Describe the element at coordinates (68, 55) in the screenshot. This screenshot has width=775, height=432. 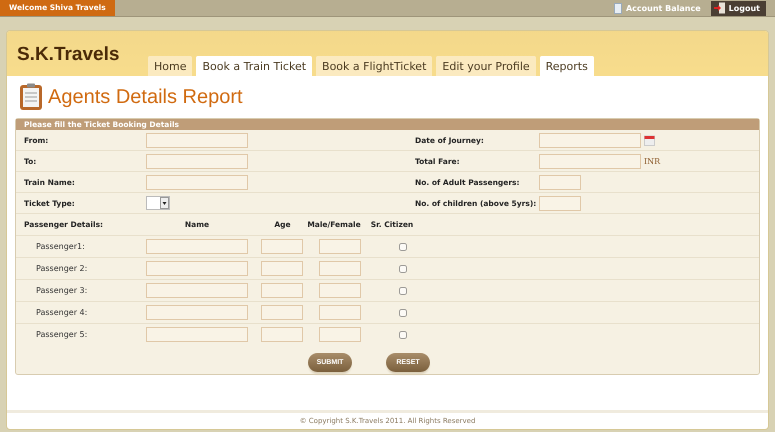
I see `brand-title: S.K.Travels` at that location.